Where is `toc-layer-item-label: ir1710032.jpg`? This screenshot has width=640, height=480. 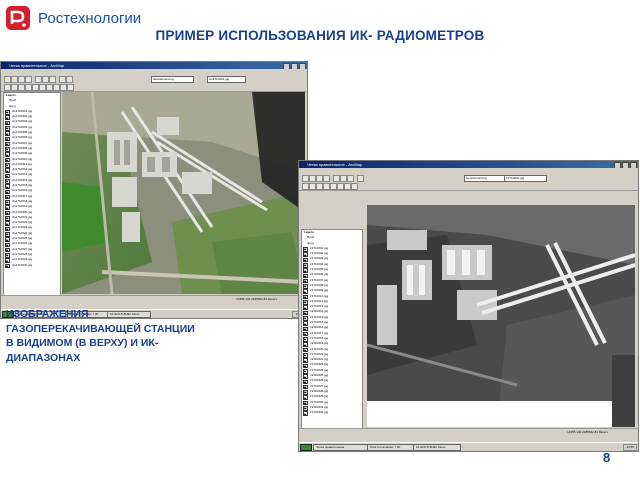
toc-layer-item-label: ir1710032.jpg is located at coordinates (319, 412).